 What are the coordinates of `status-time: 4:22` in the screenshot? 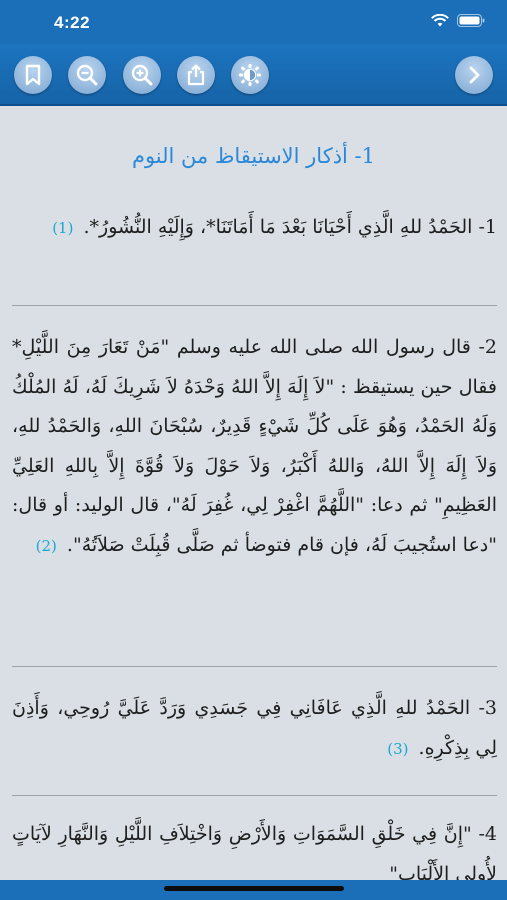 It's located at (72, 22).